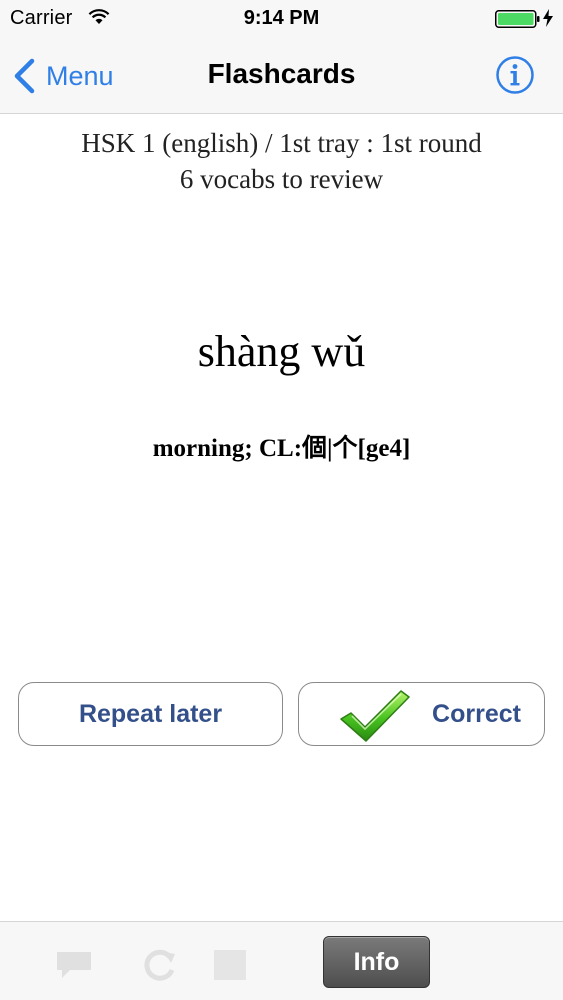 This screenshot has height=1000, width=563. What do you see at coordinates (281, 179) in the screenshot?
I see `review-count-text: 6 vocabs to review` at bounding box center [281, 179].